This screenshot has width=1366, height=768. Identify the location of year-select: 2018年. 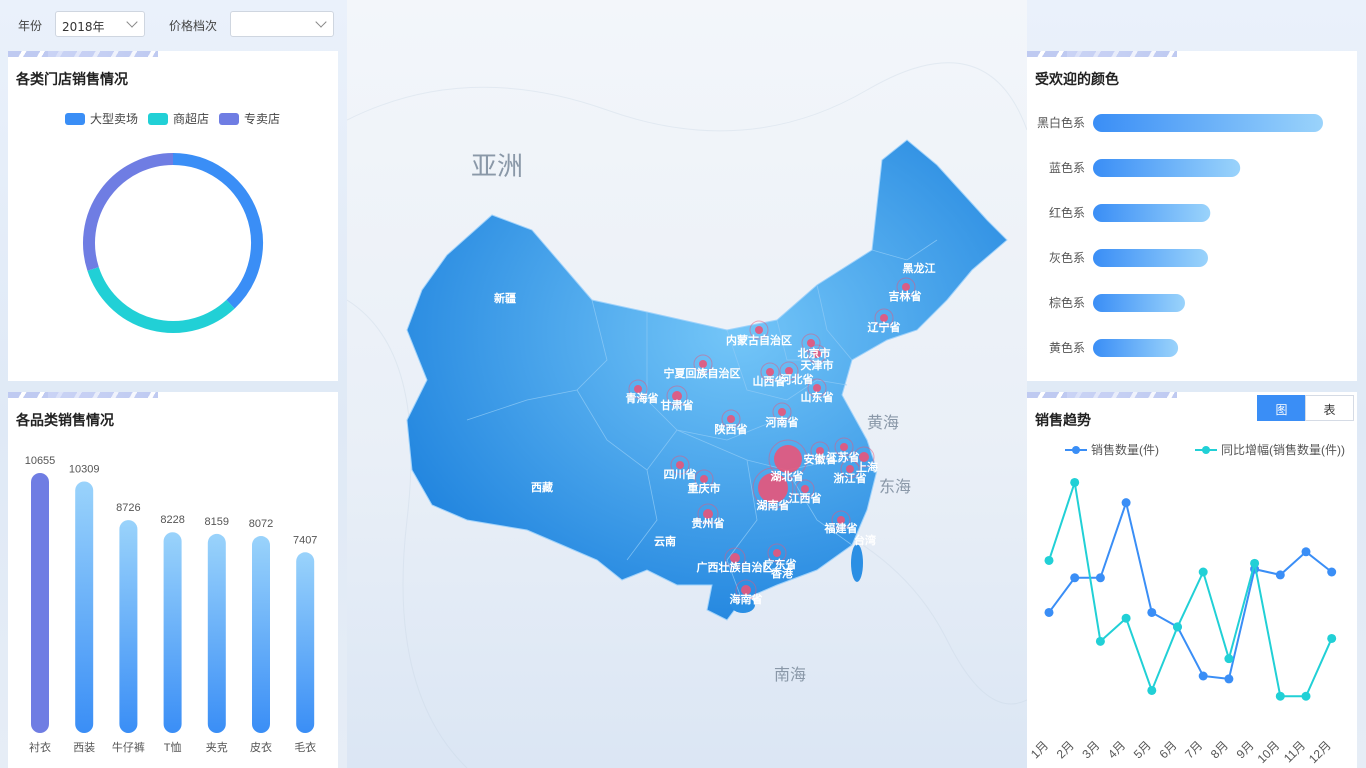
(100, 24).